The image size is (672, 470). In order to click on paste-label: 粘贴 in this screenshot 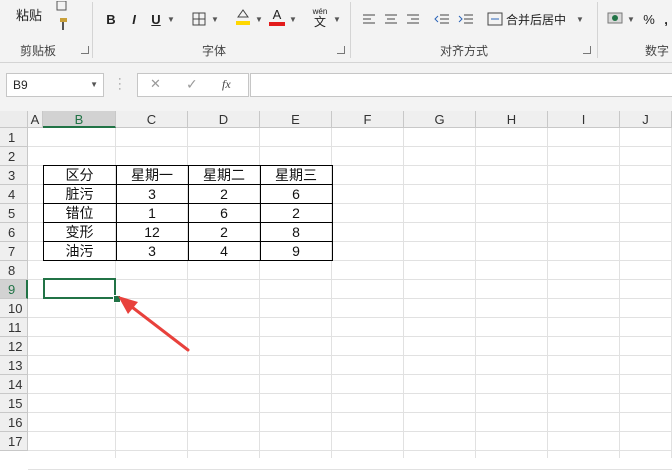, I will do `click(28, 15)`.